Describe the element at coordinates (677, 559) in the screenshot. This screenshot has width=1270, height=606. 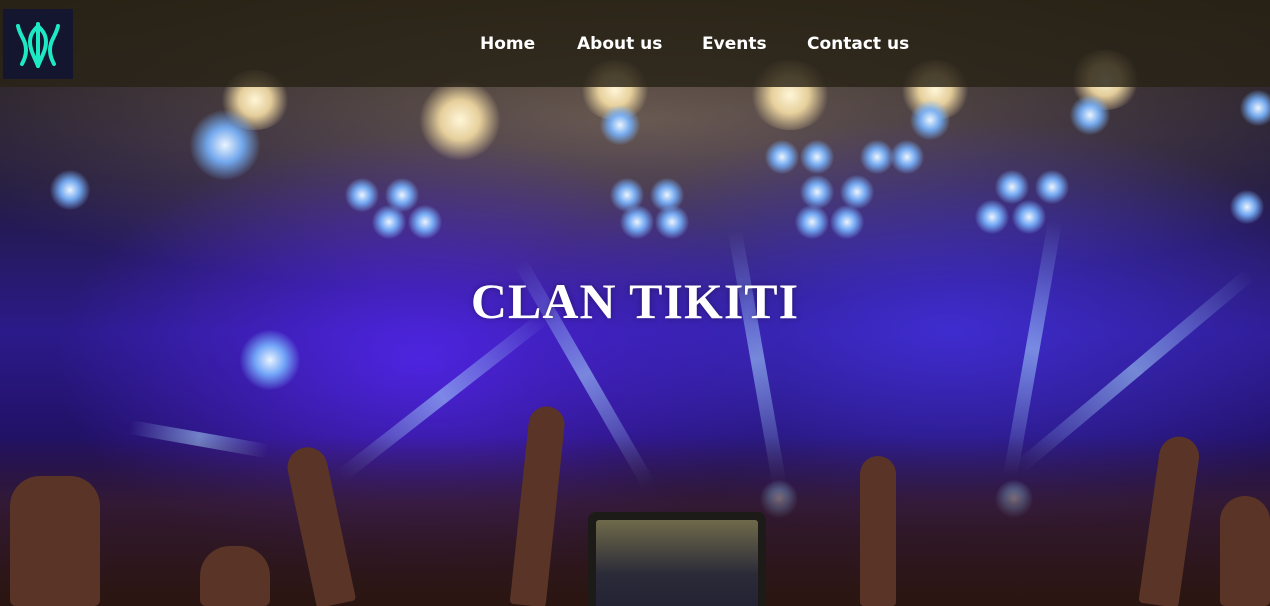
I see `phone-in-crowd` at that location.